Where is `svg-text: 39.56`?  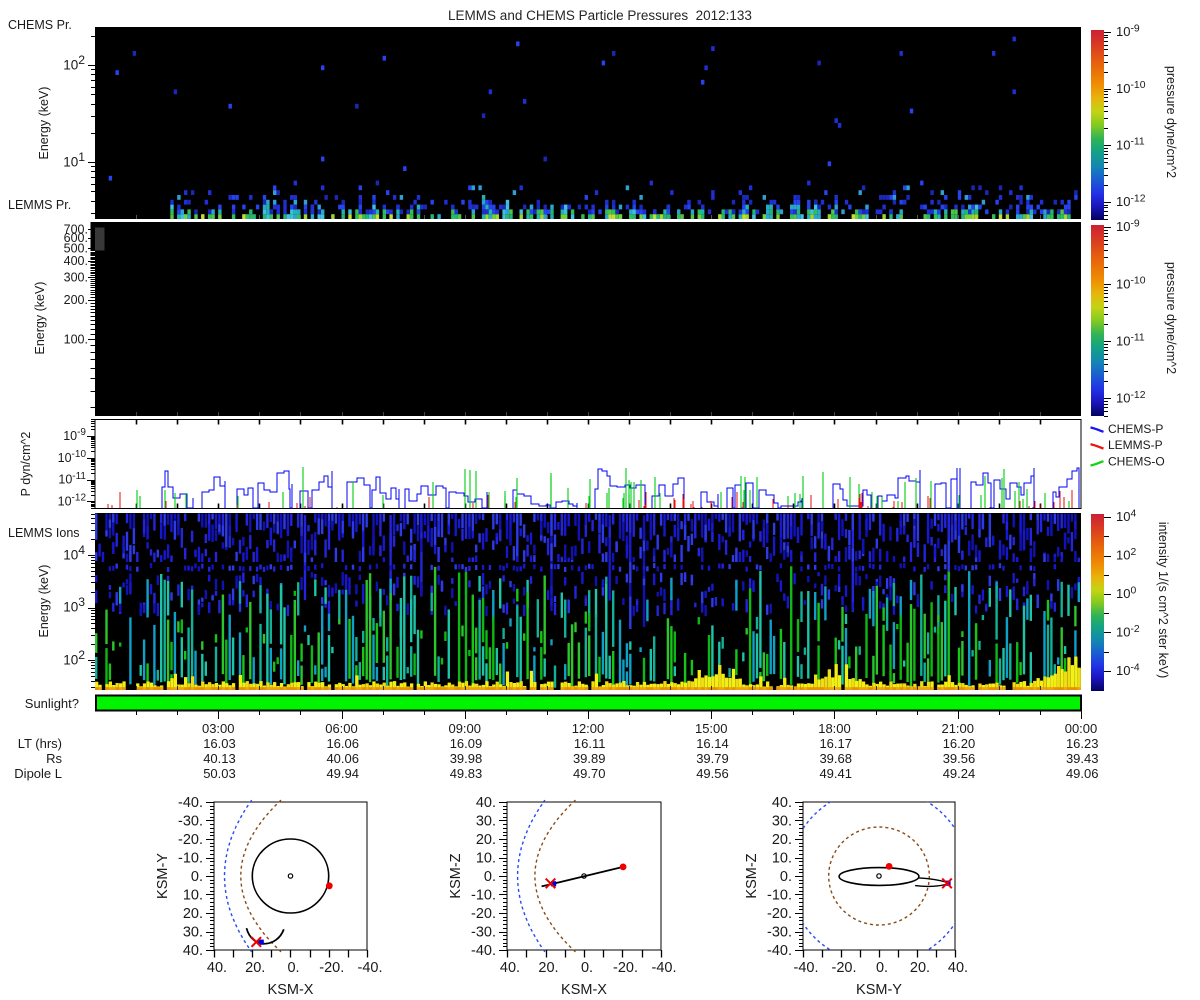 svg-text: 39.56 is located at coordinates (959, 758).